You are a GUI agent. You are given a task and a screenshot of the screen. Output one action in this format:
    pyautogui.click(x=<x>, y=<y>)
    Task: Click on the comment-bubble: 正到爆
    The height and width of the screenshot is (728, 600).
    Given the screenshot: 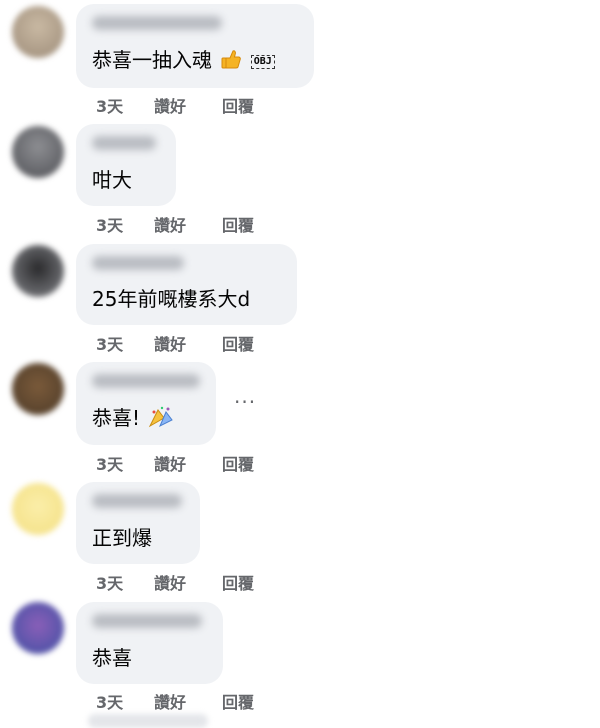 What is the action you would take?
    pyautogui.click(x=138, y=523)
    